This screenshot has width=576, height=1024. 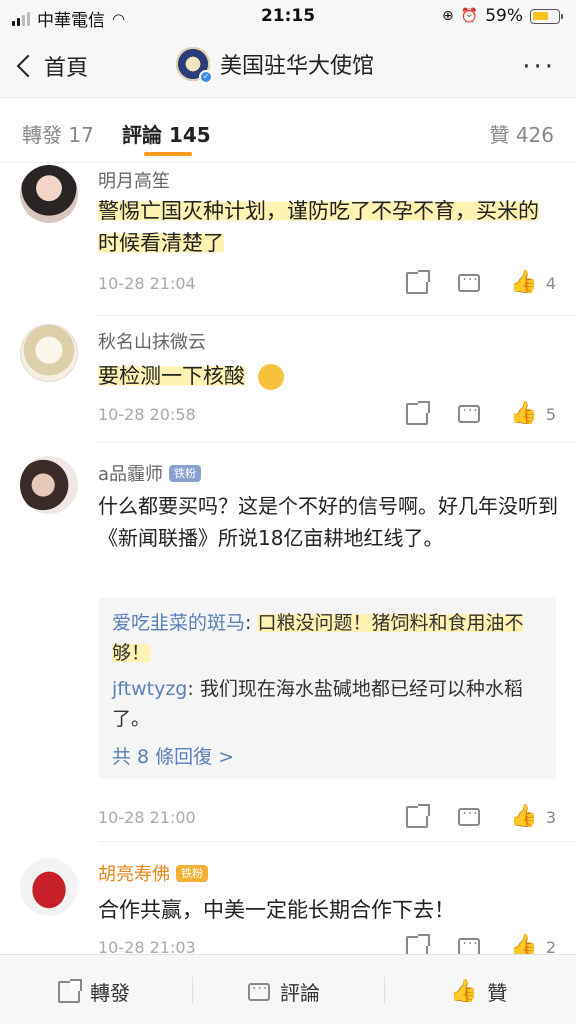 What do you see at coordinates (168, 154) in the screenshot?
I see `active-tab-indicator` at bounding box center [168, 154].